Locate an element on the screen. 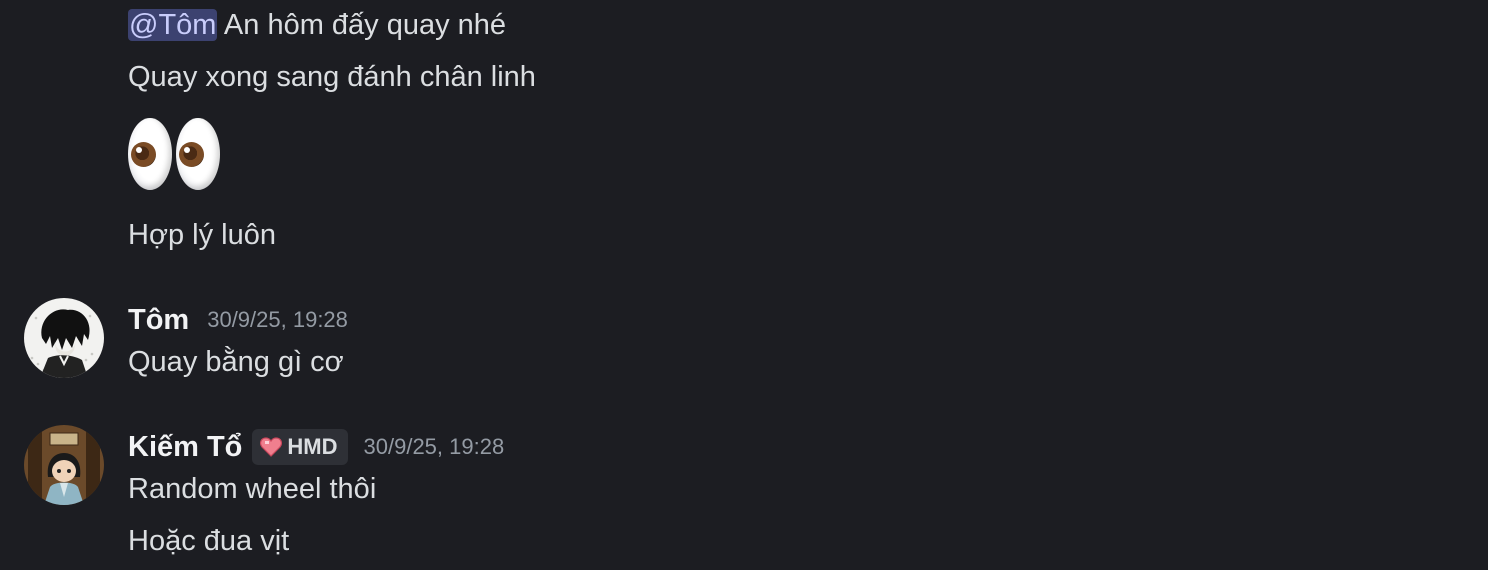  message-line: Quay bằng gì cơ is located at coordinates (236, 362).